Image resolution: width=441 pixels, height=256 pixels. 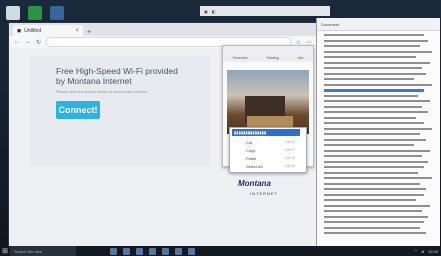 I want to click on page-title-line2: by Montana Internet, so click(x=94, y=81).